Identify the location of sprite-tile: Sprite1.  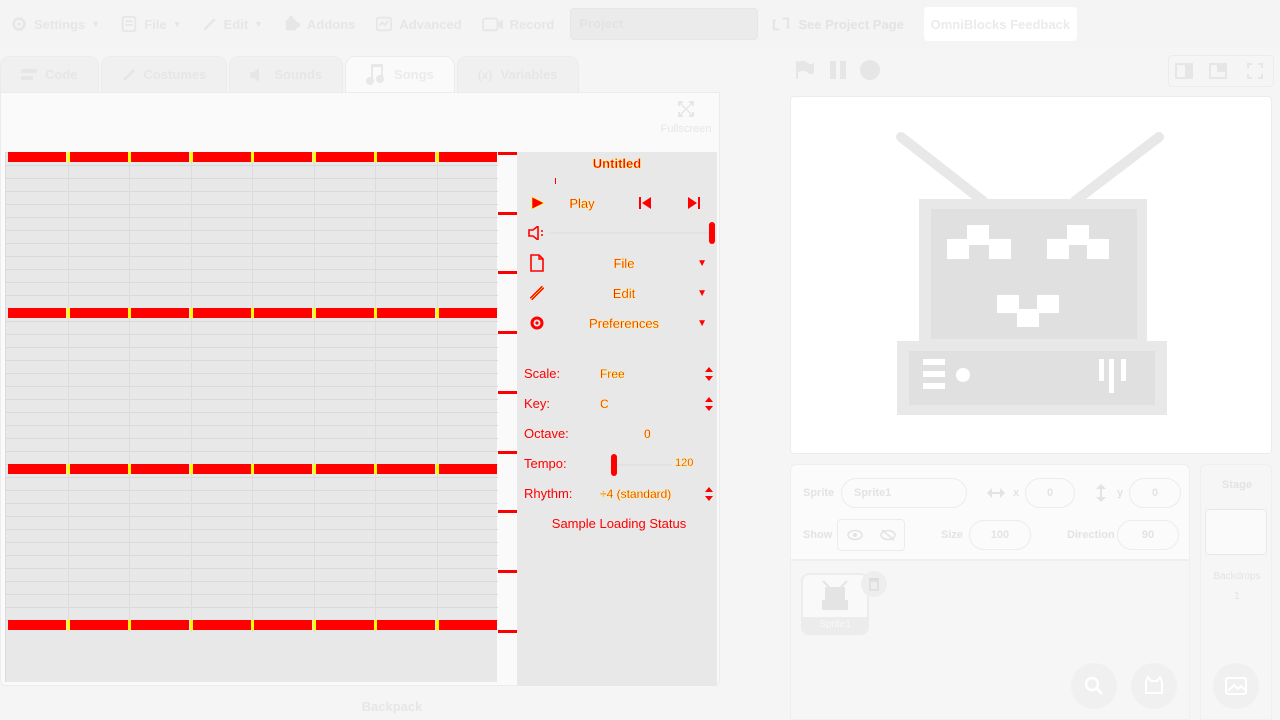
(844, 603).